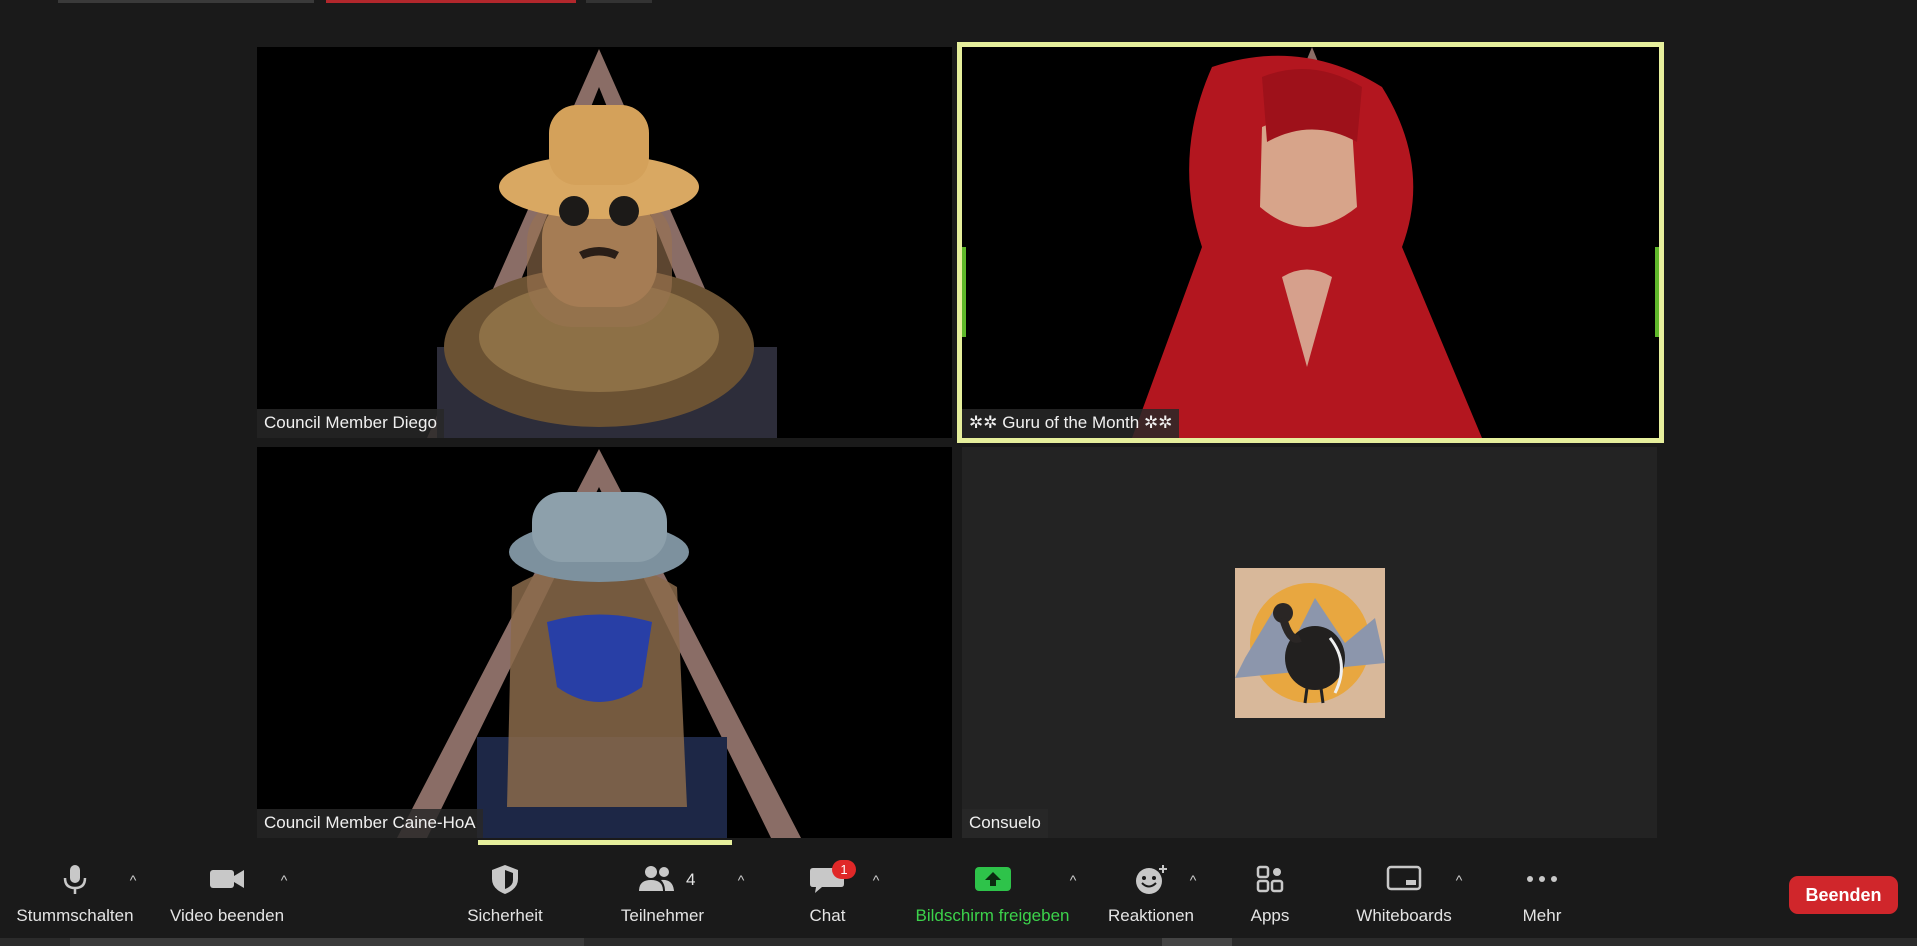 Image resolution: width=1917 pixels, height=946 pixels. I want to click on video-tile-diego: Council Member Diego, so click(604, 242).